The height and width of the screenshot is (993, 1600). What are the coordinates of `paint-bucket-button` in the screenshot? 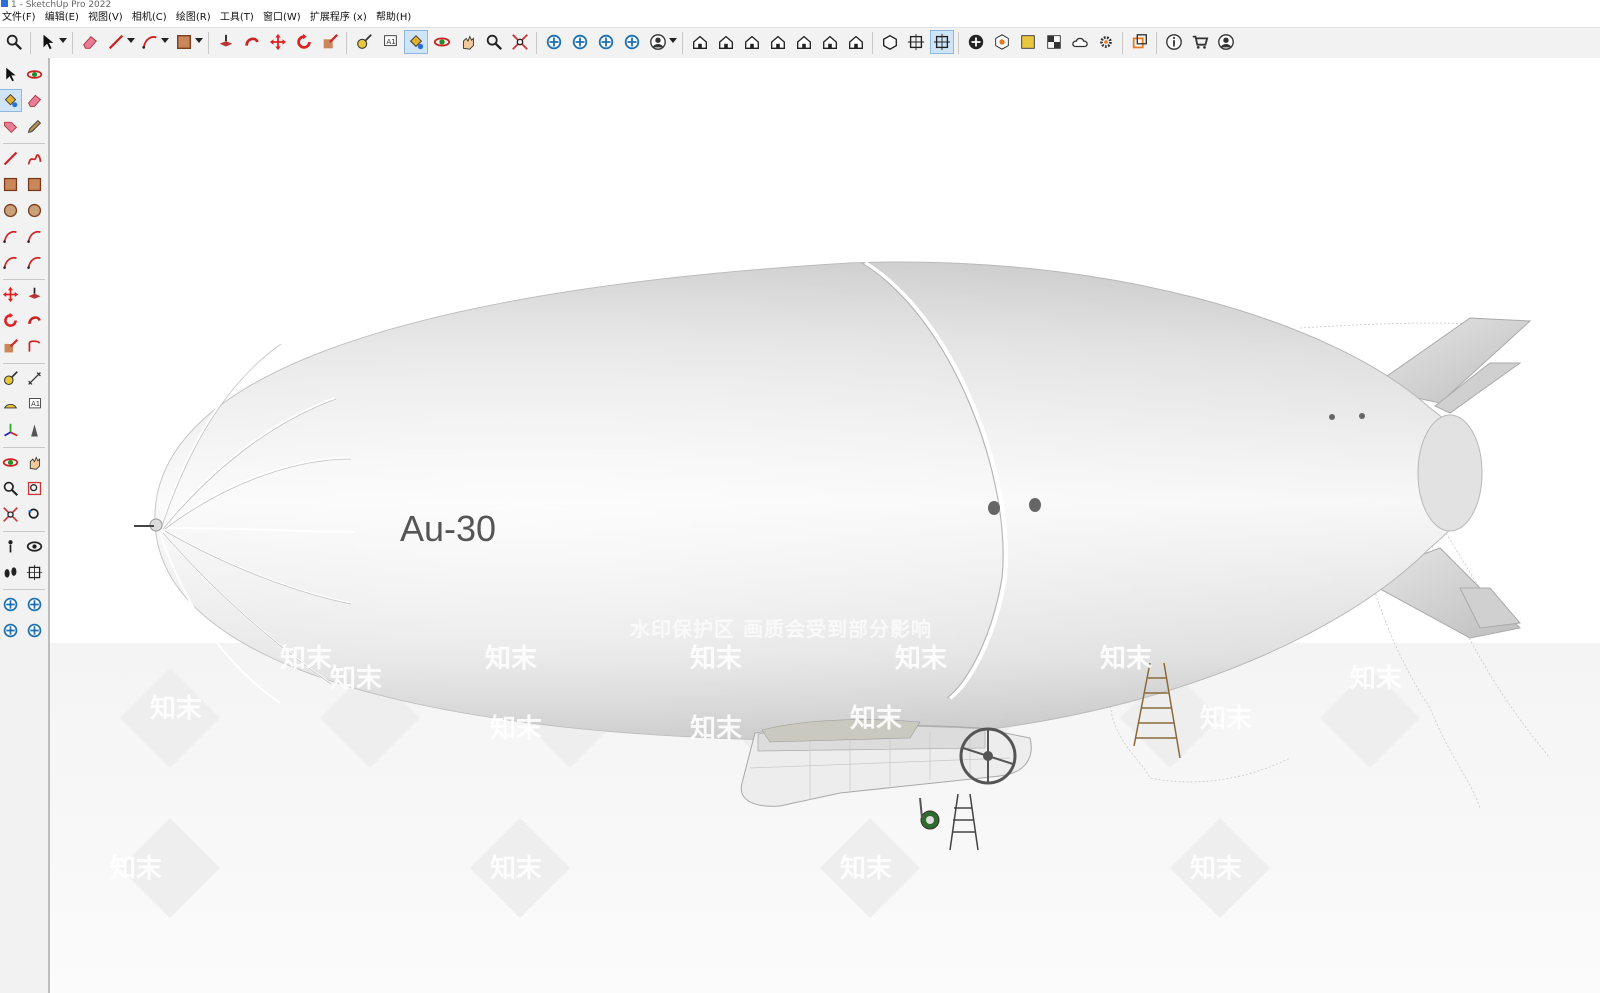 It's located at (416, 42).